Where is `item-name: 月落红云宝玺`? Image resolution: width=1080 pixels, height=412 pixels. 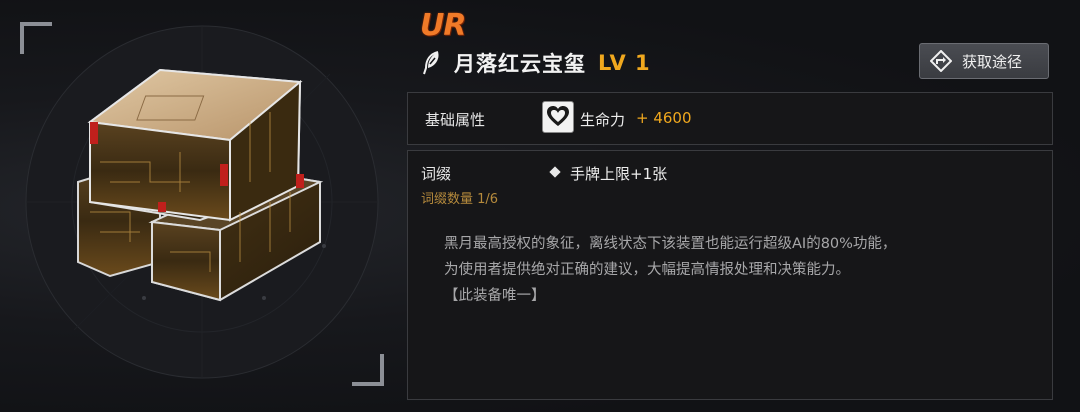
item-name: 月落红云宝玺 is located at coordinates (520, 64).